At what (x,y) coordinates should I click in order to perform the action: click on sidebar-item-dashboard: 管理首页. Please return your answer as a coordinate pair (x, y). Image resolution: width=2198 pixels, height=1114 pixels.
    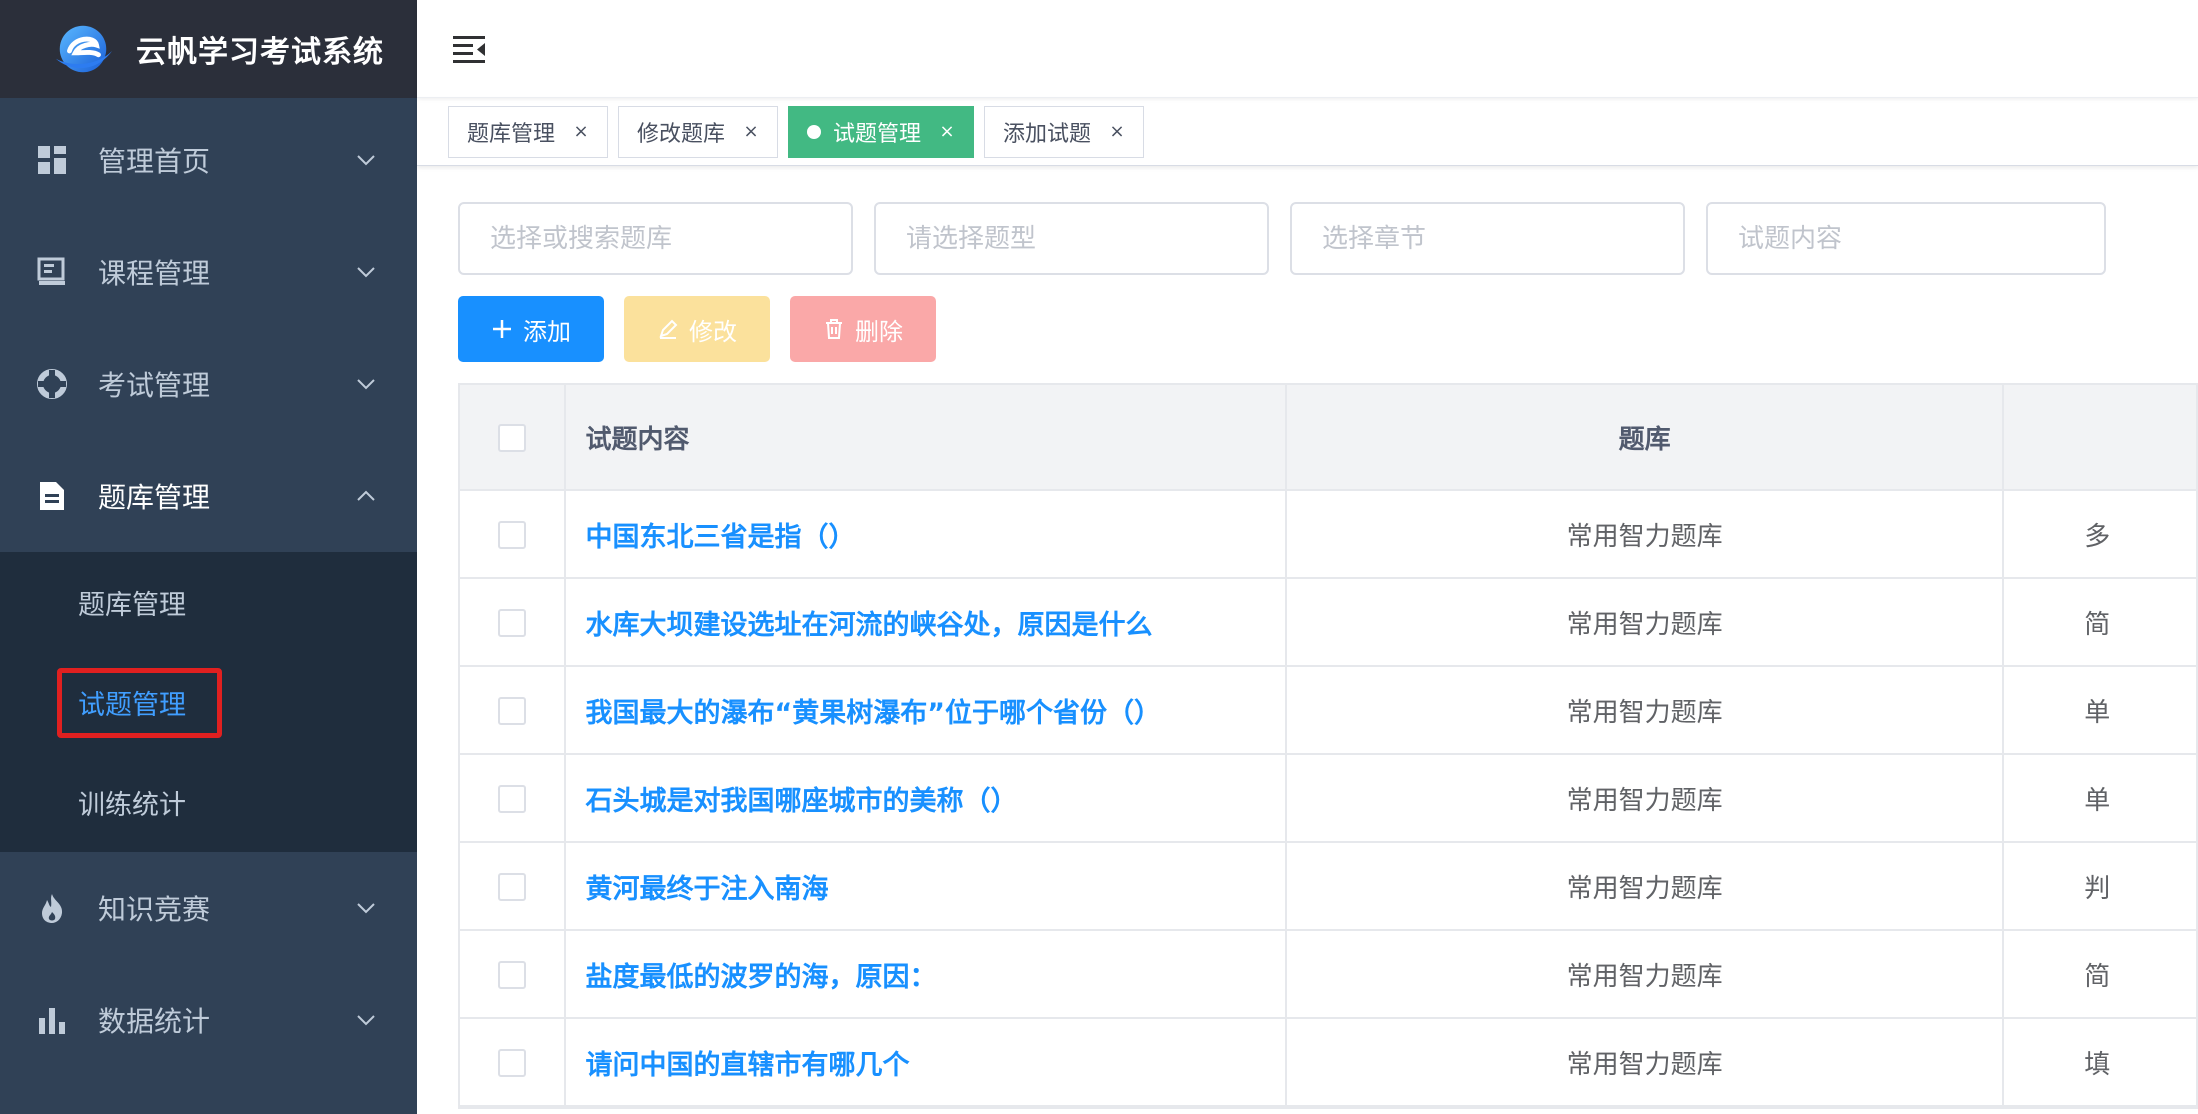
    Looking at the image, I should click on (208, 160).